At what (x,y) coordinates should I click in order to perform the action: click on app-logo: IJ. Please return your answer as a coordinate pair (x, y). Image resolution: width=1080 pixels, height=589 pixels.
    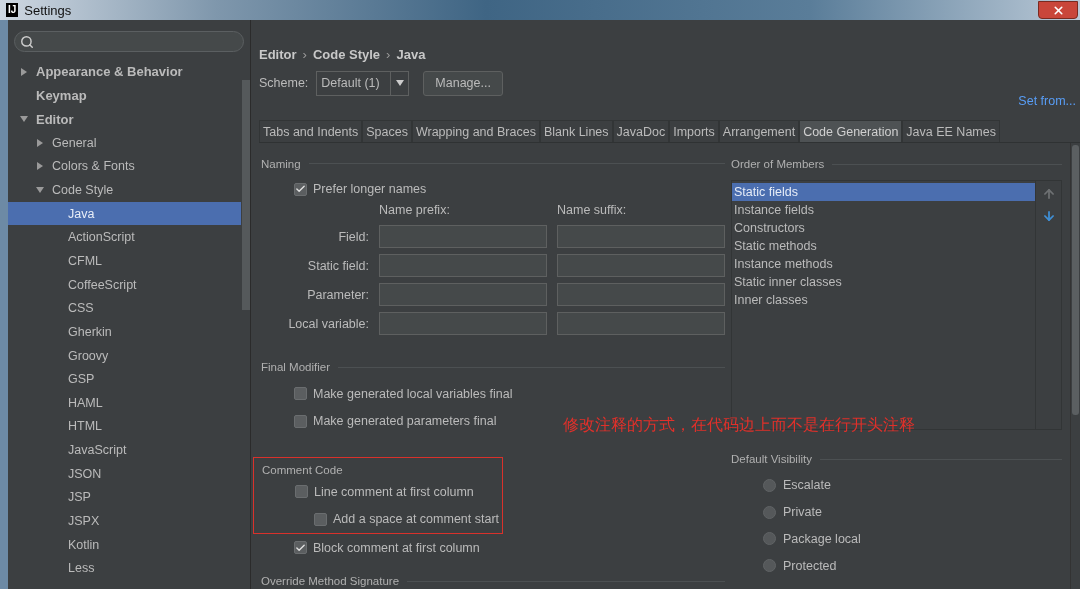
    Looking at the image, I should click on (12, 10).